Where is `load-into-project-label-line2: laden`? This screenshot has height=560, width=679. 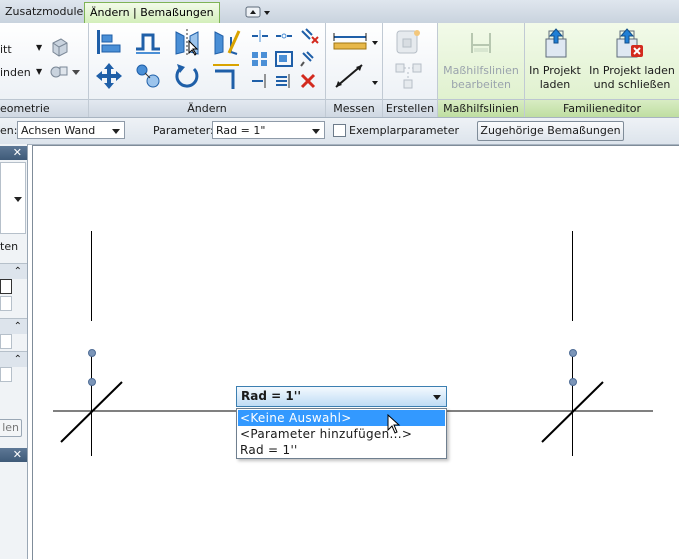
load-into-project-label-line2: laden is located at coordinates (555, 85).